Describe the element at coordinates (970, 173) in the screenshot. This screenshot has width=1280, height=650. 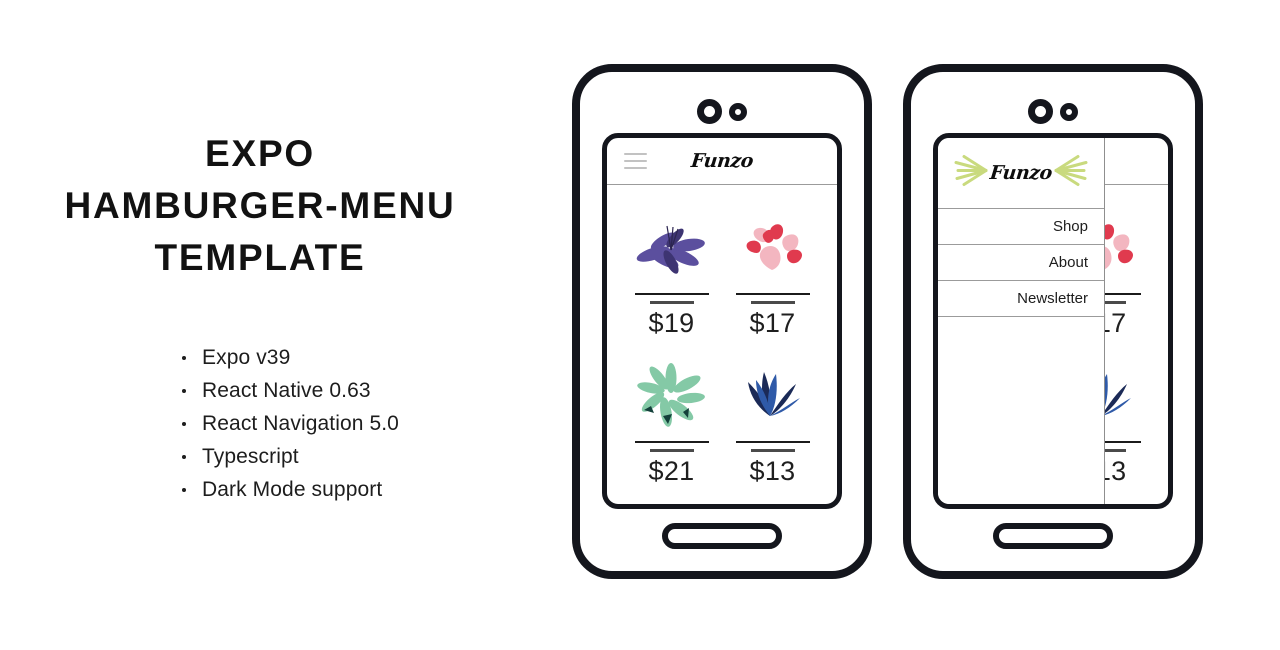
I see `sunburst-left-icon` at that location.